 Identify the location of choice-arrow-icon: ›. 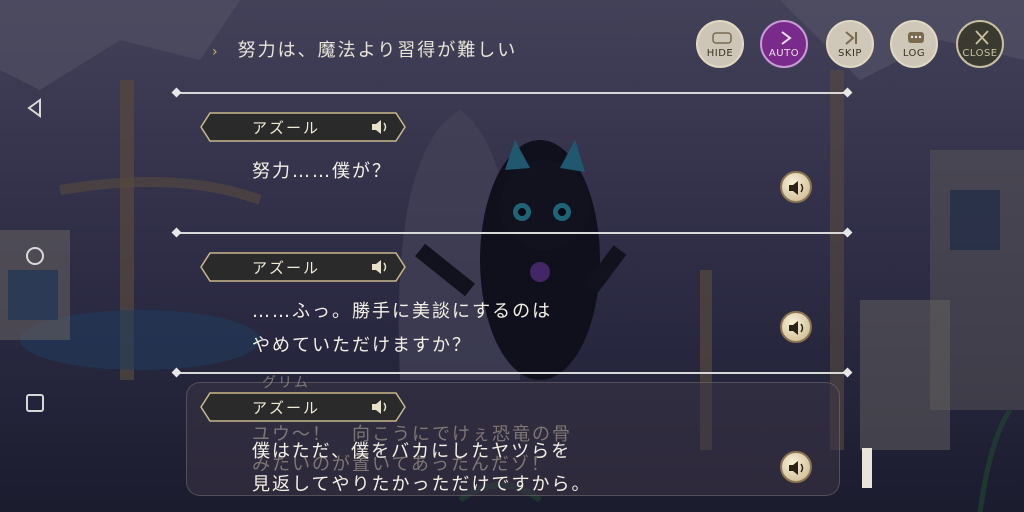
(216, 52).